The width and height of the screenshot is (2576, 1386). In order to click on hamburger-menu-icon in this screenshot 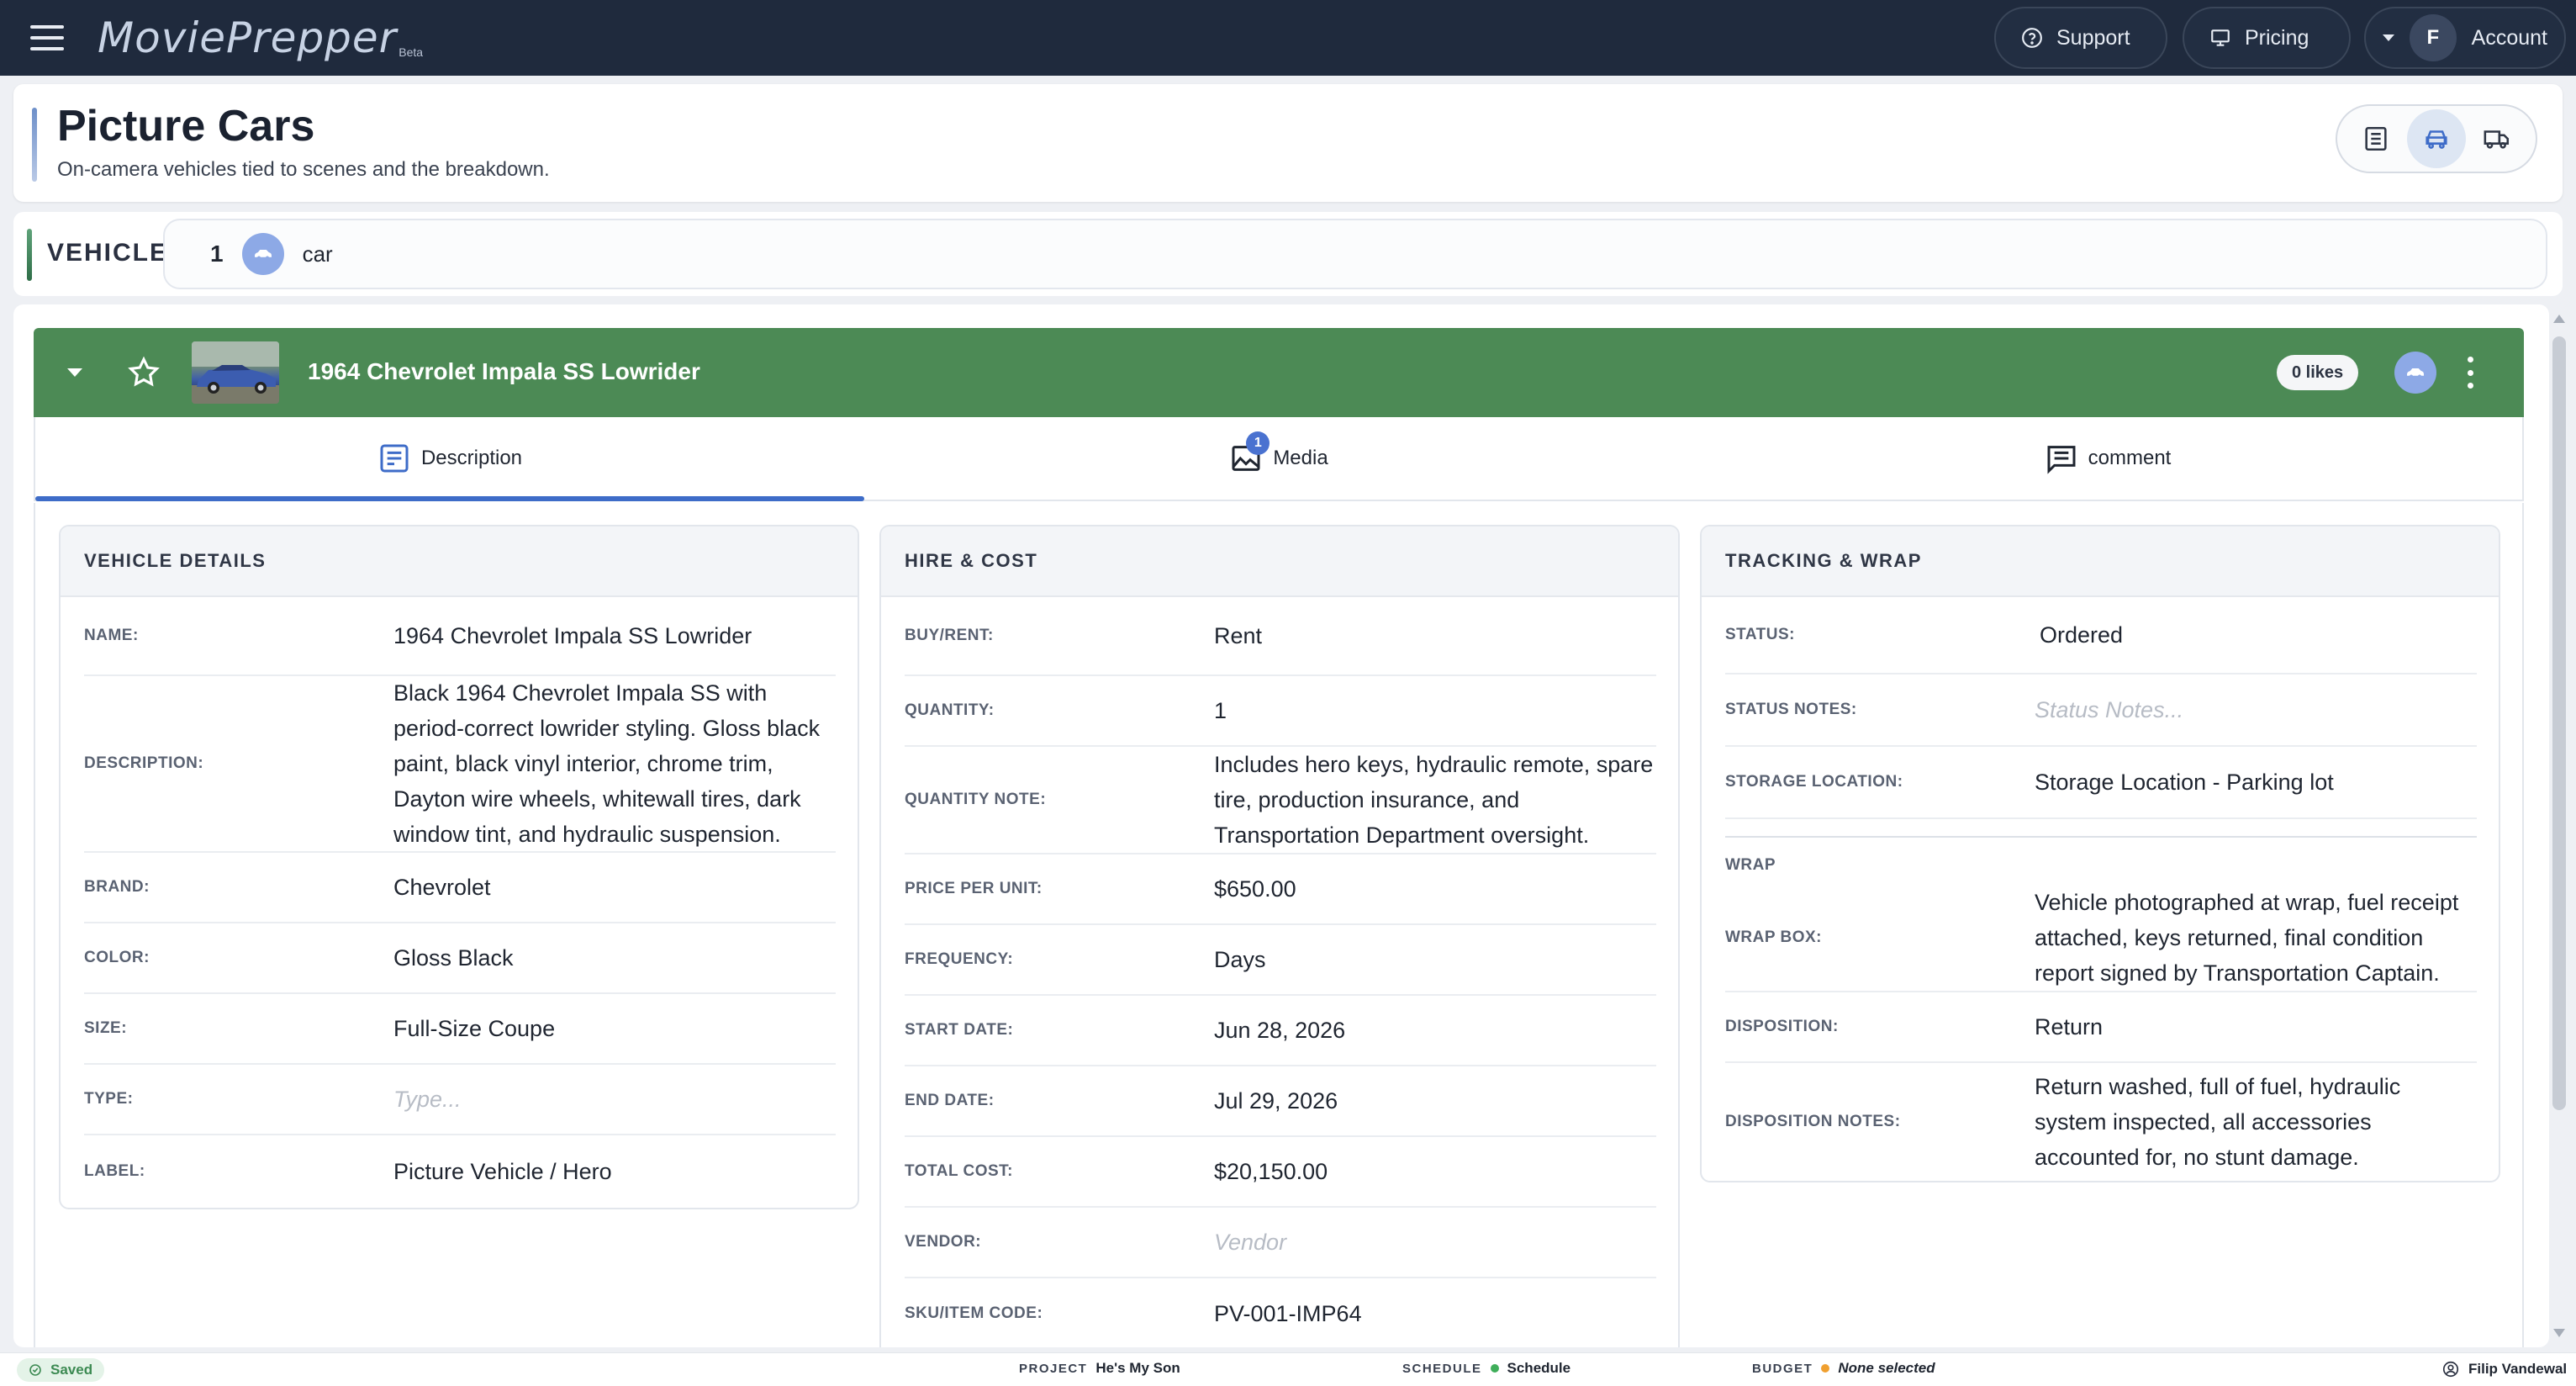, I will do `click(47, 37)`.